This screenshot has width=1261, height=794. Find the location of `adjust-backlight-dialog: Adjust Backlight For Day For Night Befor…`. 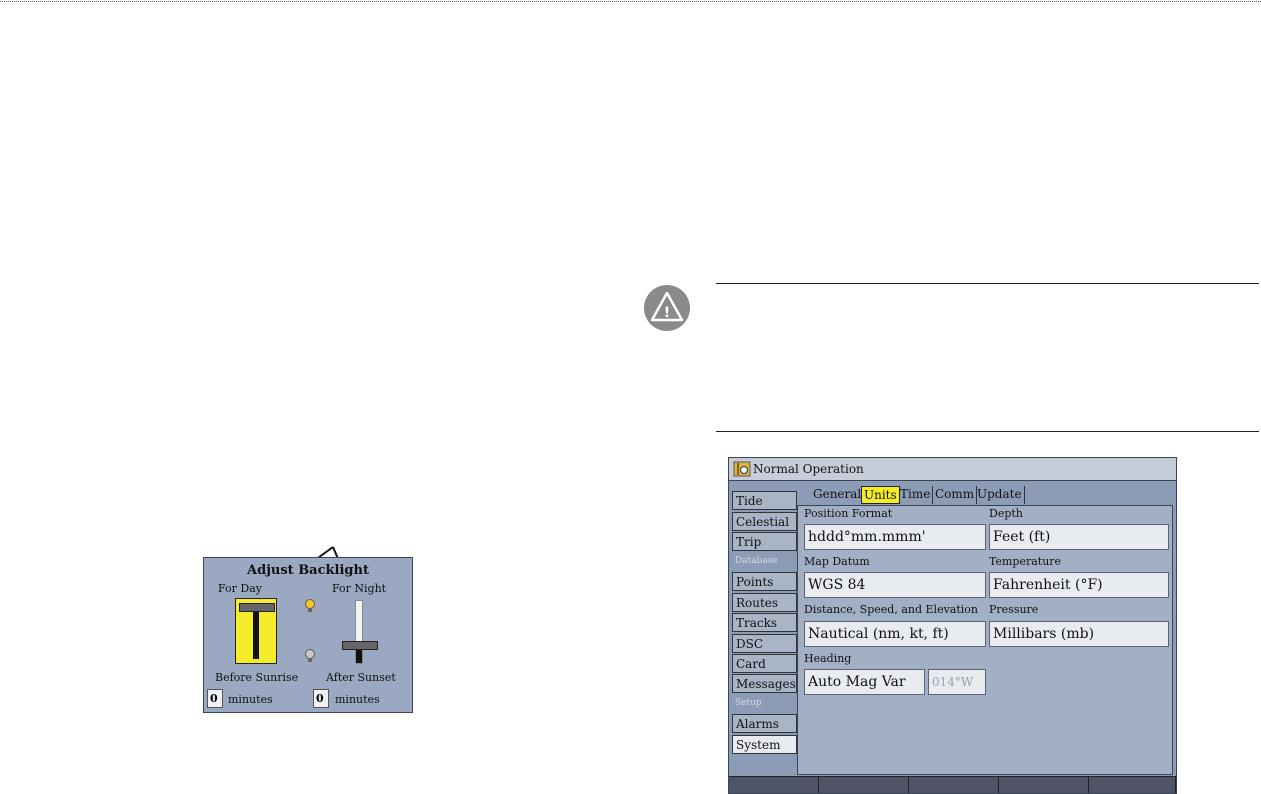

adjust-backlight-dialog: Adjust Backlight For Day For Night Befor… is located at coordinates (308, 635).